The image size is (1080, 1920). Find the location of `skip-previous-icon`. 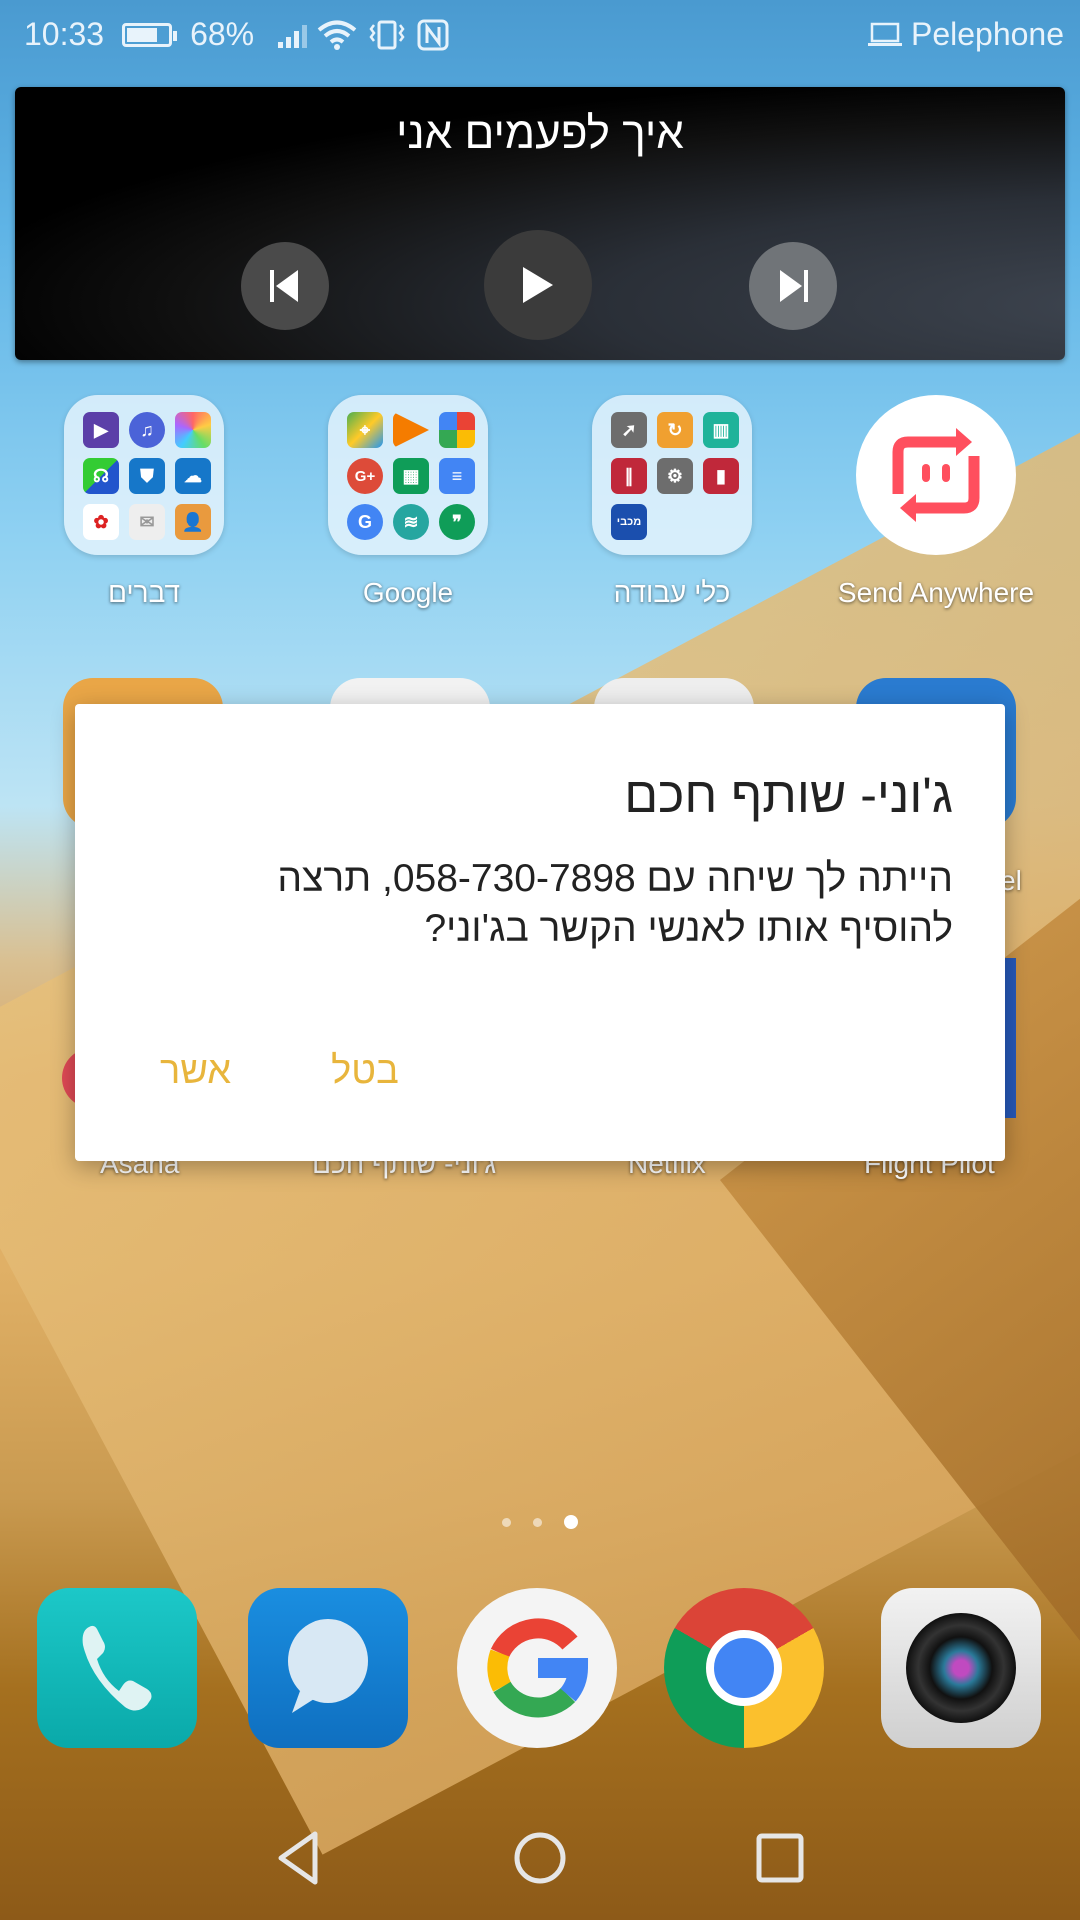

skip-previous-icon is located at coordinates (284, 286).